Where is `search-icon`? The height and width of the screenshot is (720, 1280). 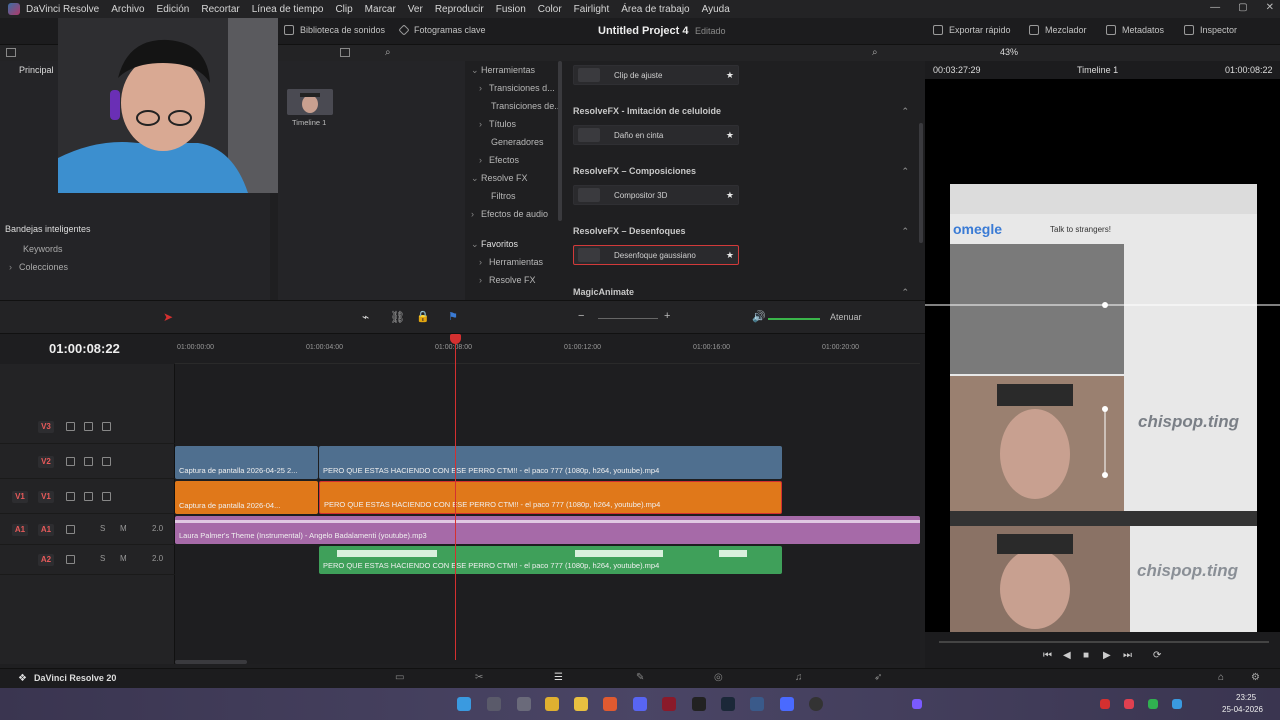
search-icon is located at coordinates (494, 704).